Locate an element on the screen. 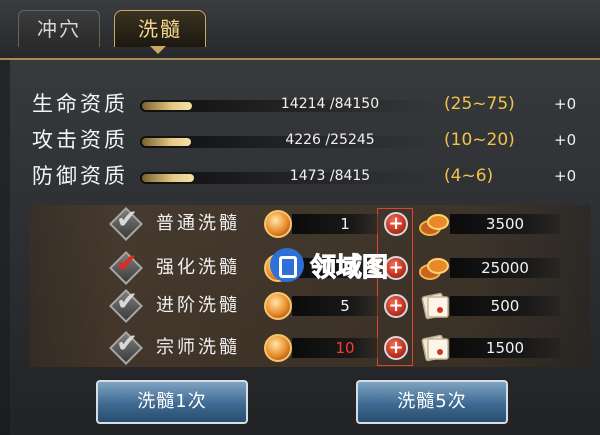 Image resolution: width=600 pixels, height=435 pixels. option-count: 1 is located at coordinates (345, 224).